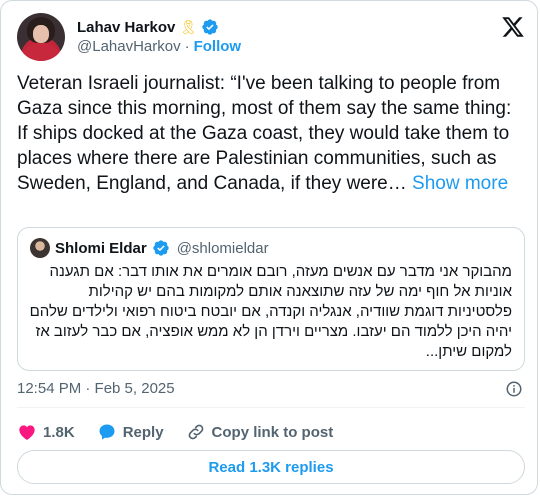  I want to click on x-logo-icon, so click(513, 27).